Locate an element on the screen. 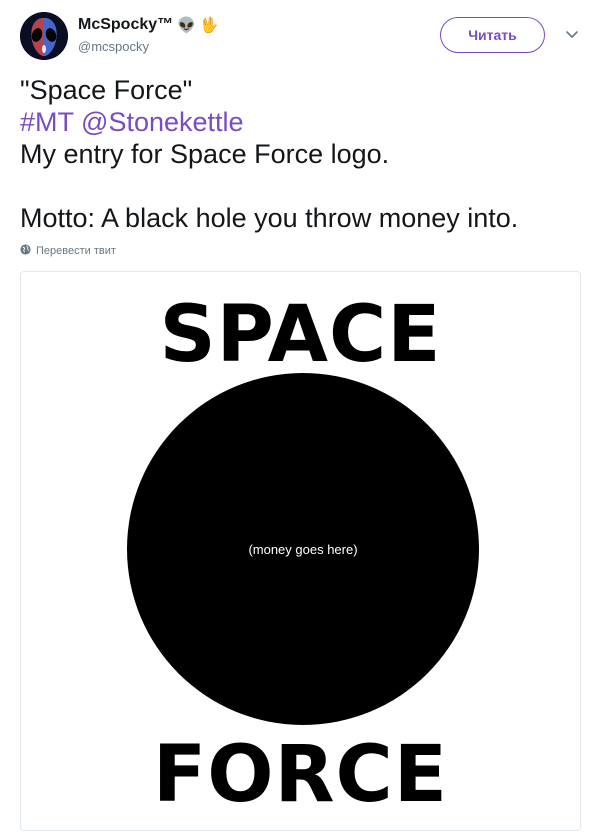 The height and width of the screenshot is (833, 604). globe-icon is located at coordinates (25, 251).